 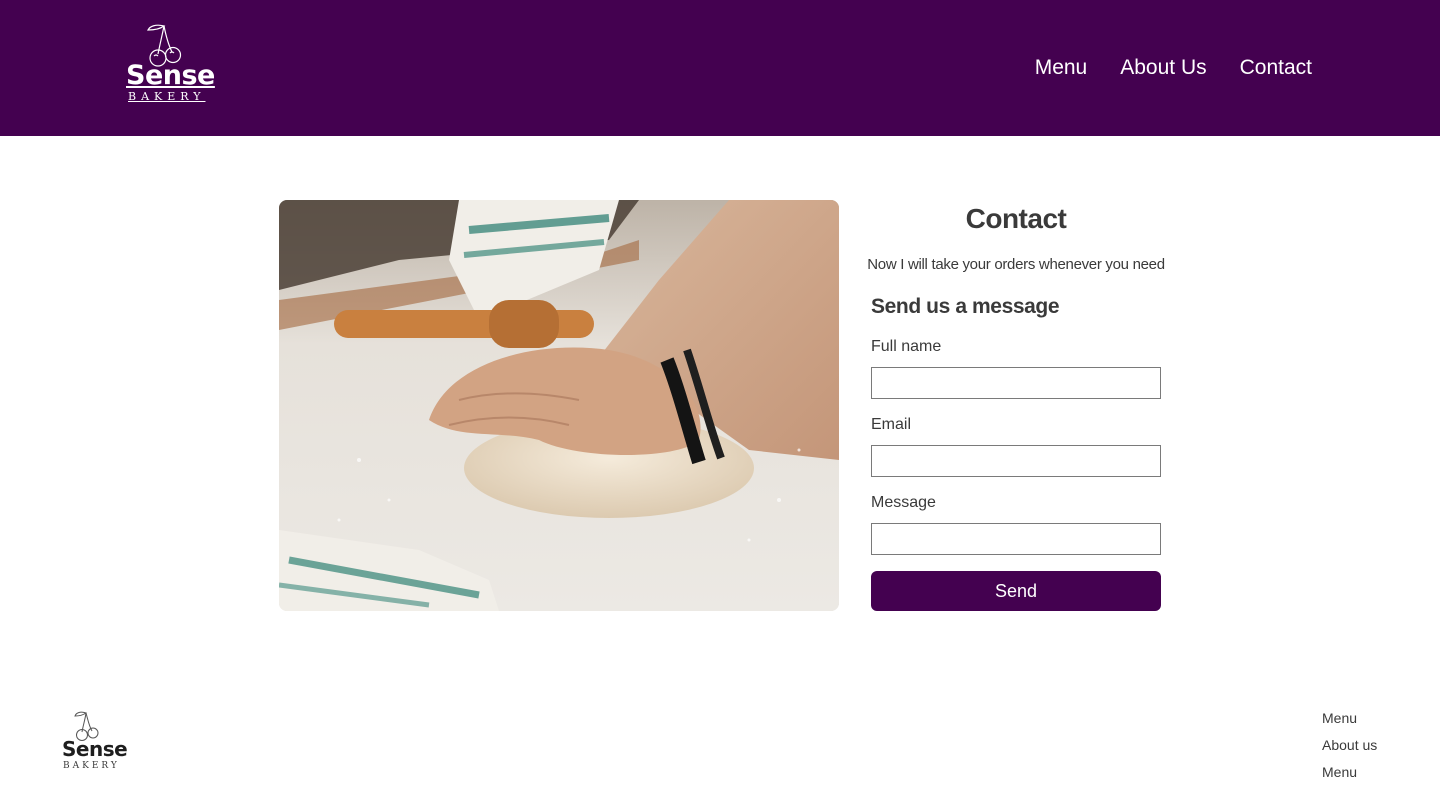 I want to click on footer-nav: Menu About us Menu, so click(x=1349, y=745).